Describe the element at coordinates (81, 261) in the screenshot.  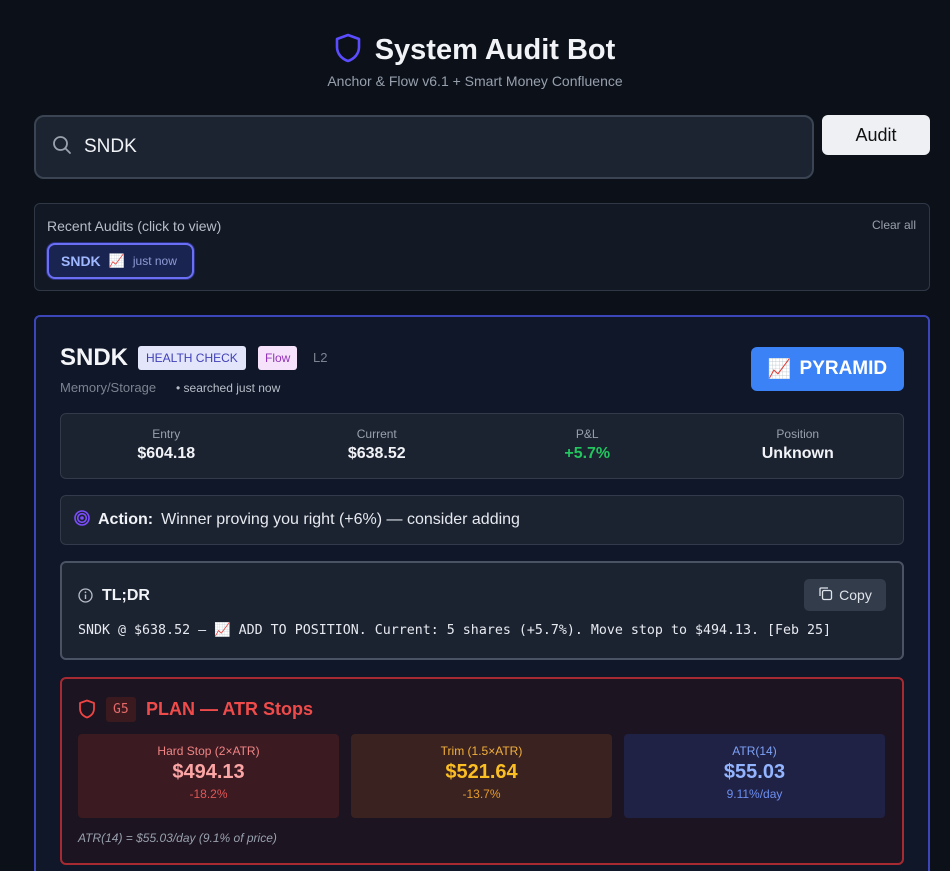
I see `chip-ticker: SNDK` at that location.